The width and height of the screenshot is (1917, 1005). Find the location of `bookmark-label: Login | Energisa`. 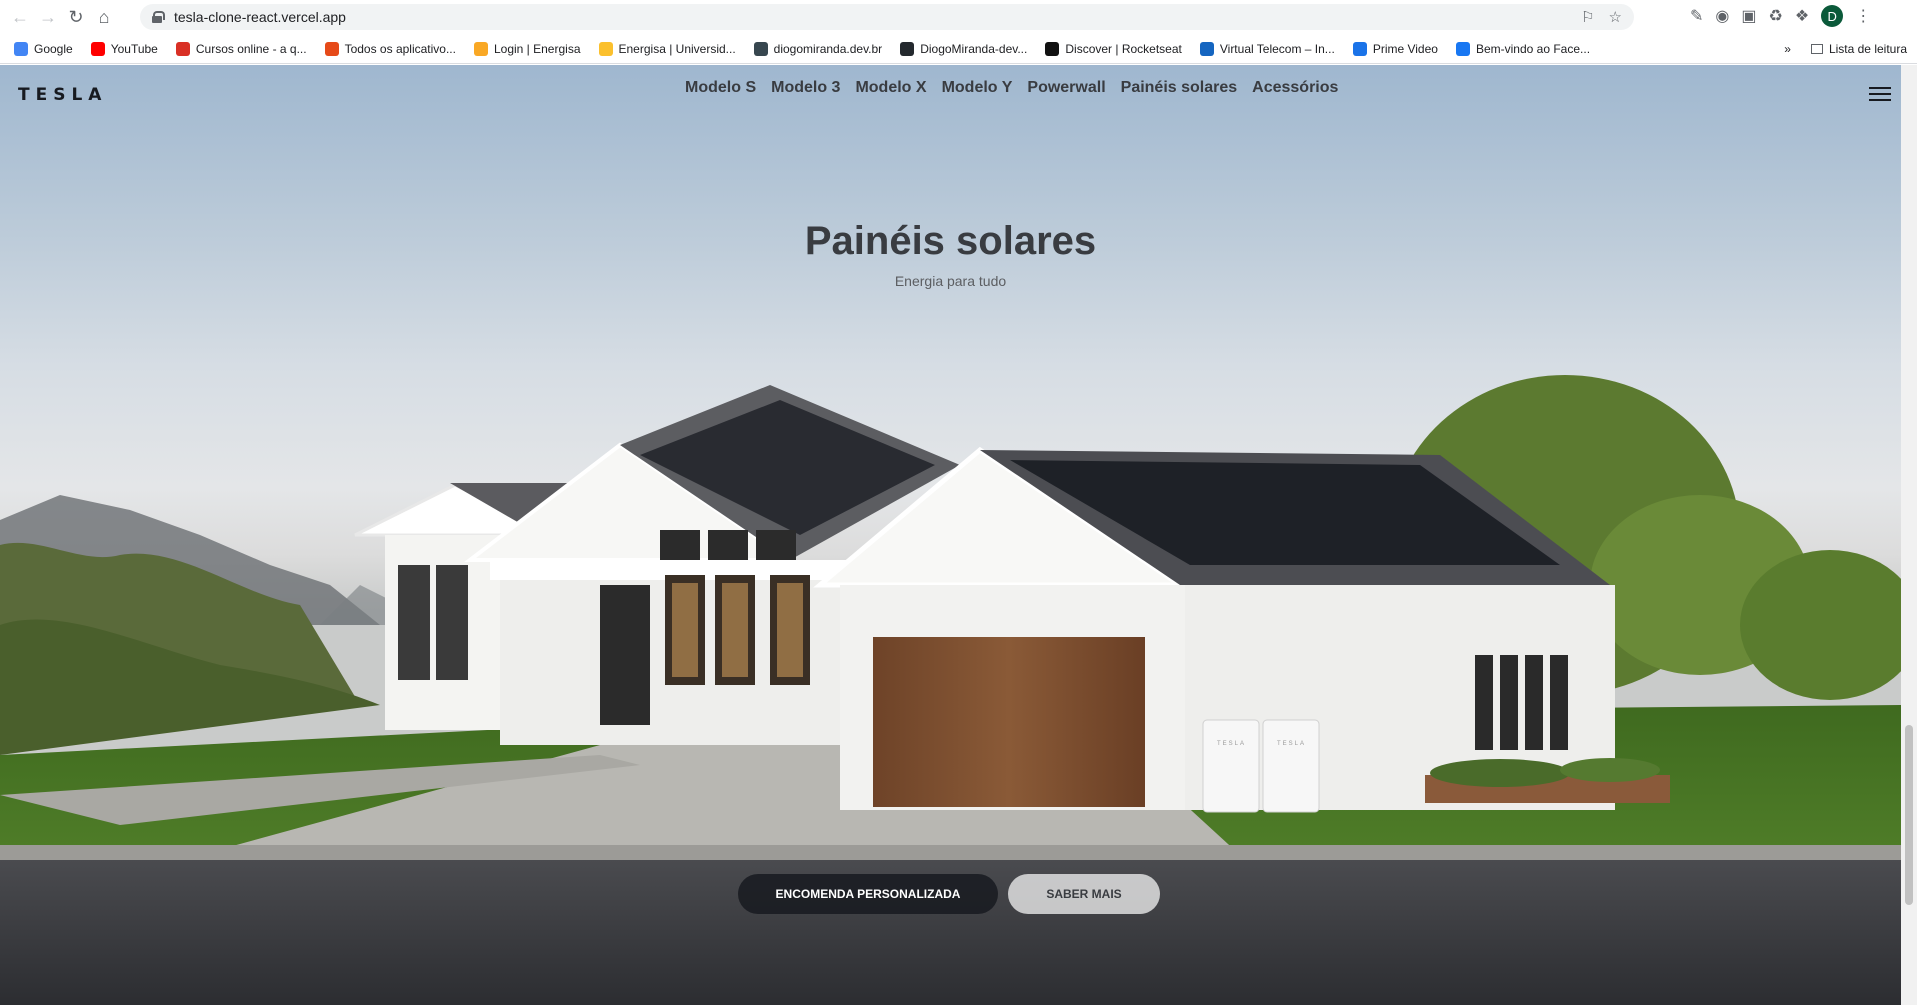

bookmark-label: Login | Energisa is located at coordinates (537, 48).